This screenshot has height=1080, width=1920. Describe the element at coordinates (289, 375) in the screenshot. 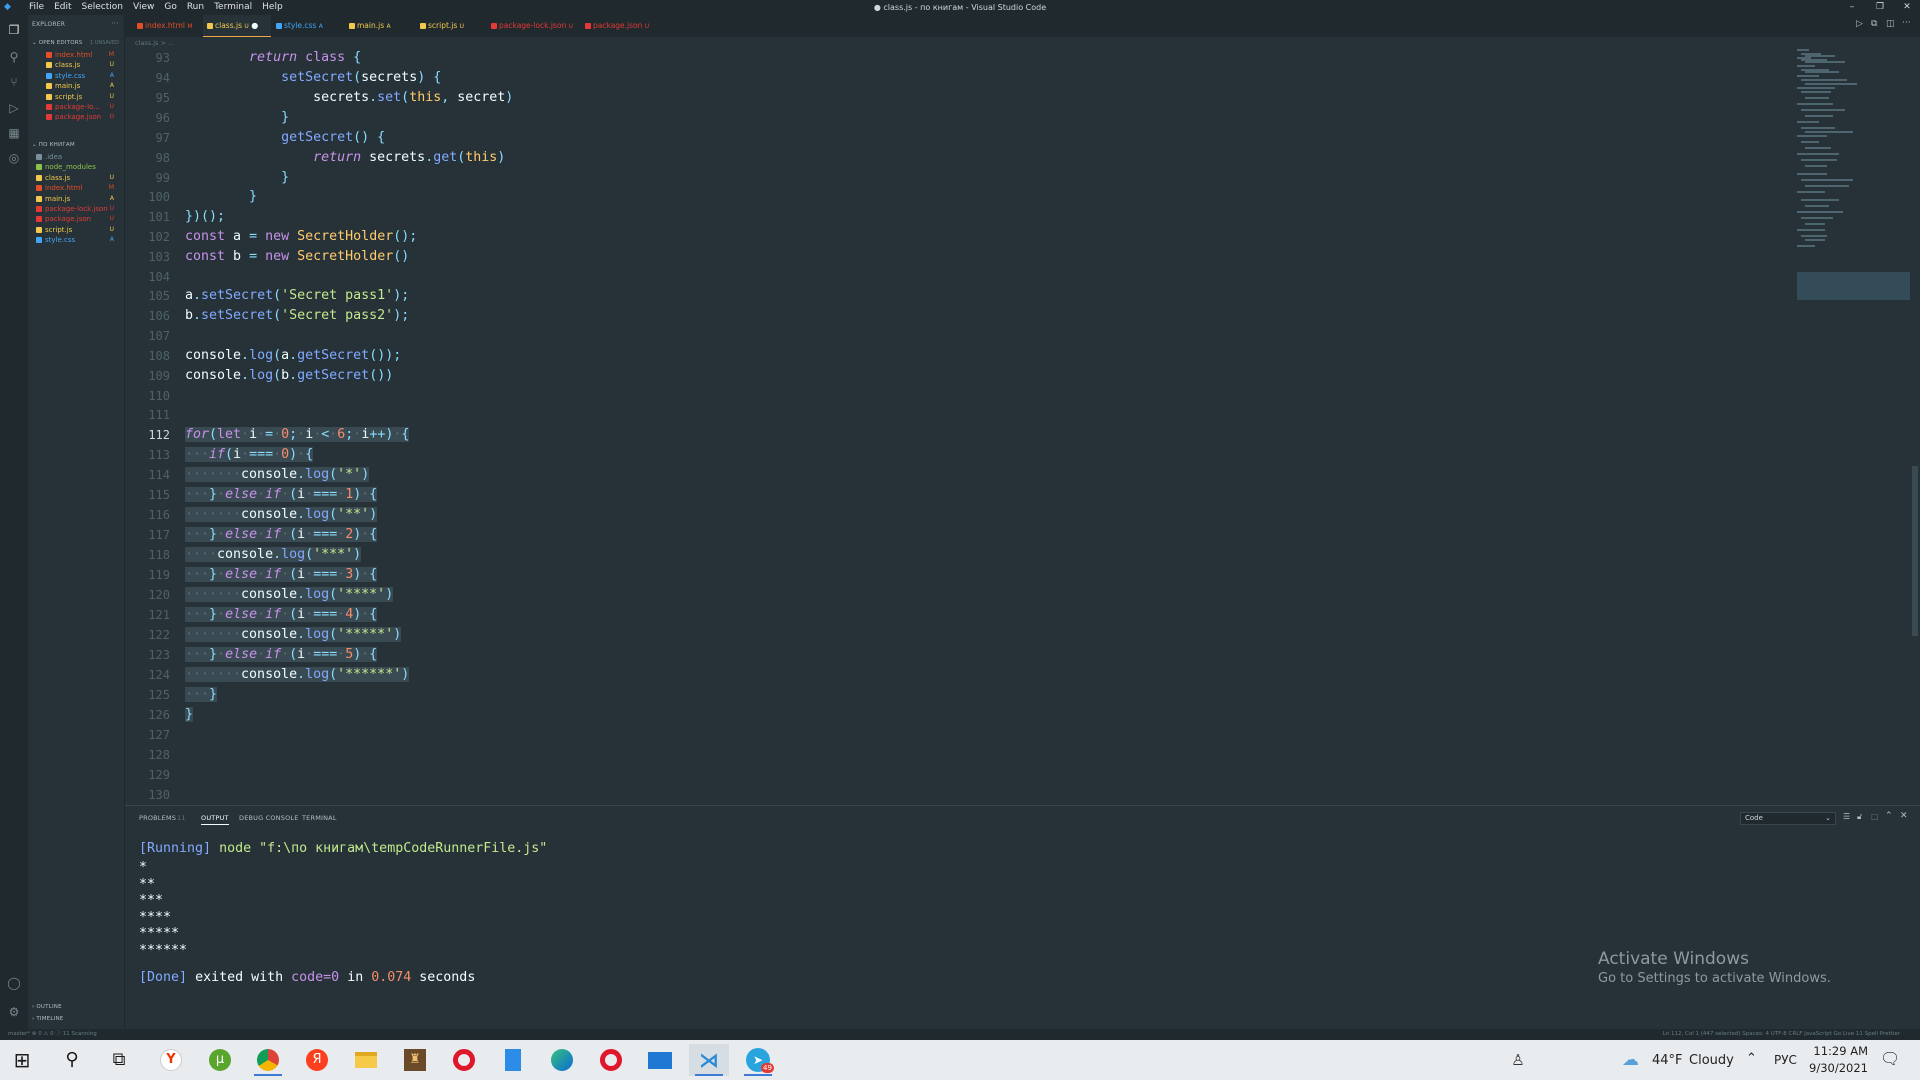

I see `code-line: console.log(b.getSecret())` at that location.